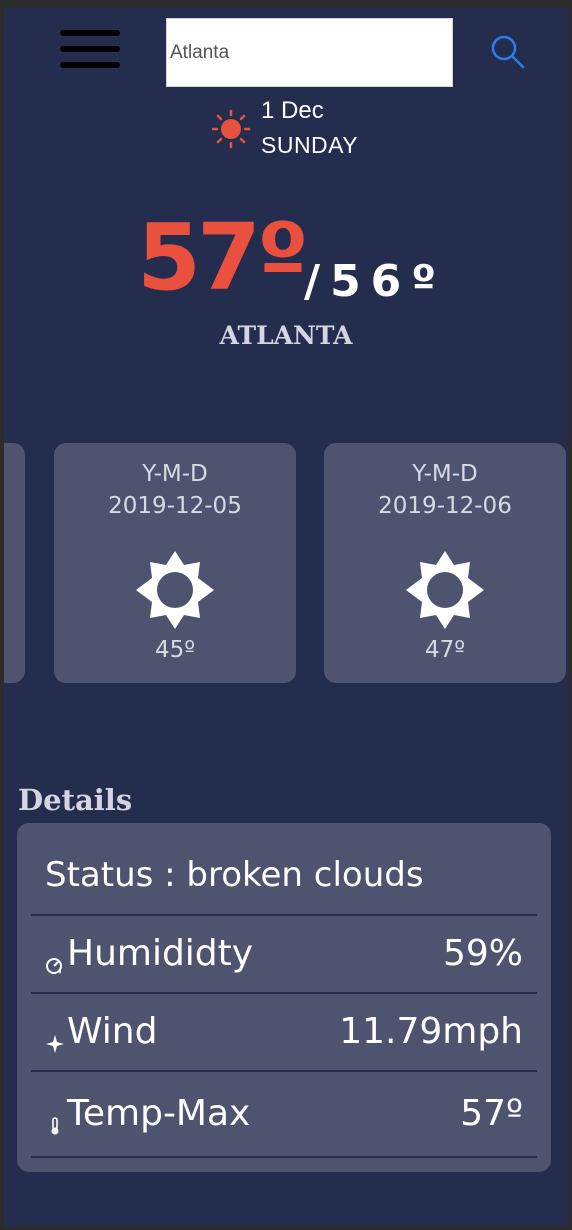 This screenshot has width=572, height=1230. What do you see at coordinates (75, 800) in the screenshot?
I see `details-heading: Details` at bounding box center [75, 800].